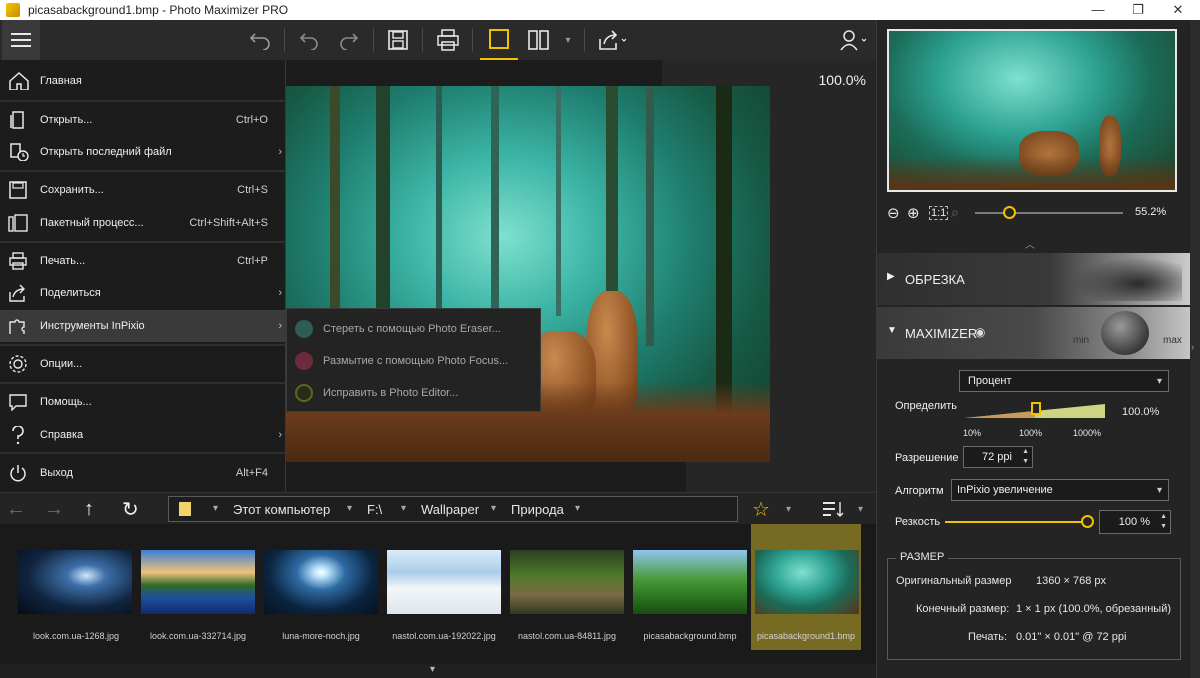 This screenshot has width=1200, height=678. Describe the element at coordinates (980, 332) in the screenshot. I see `eye-icon: ◉` at that location.